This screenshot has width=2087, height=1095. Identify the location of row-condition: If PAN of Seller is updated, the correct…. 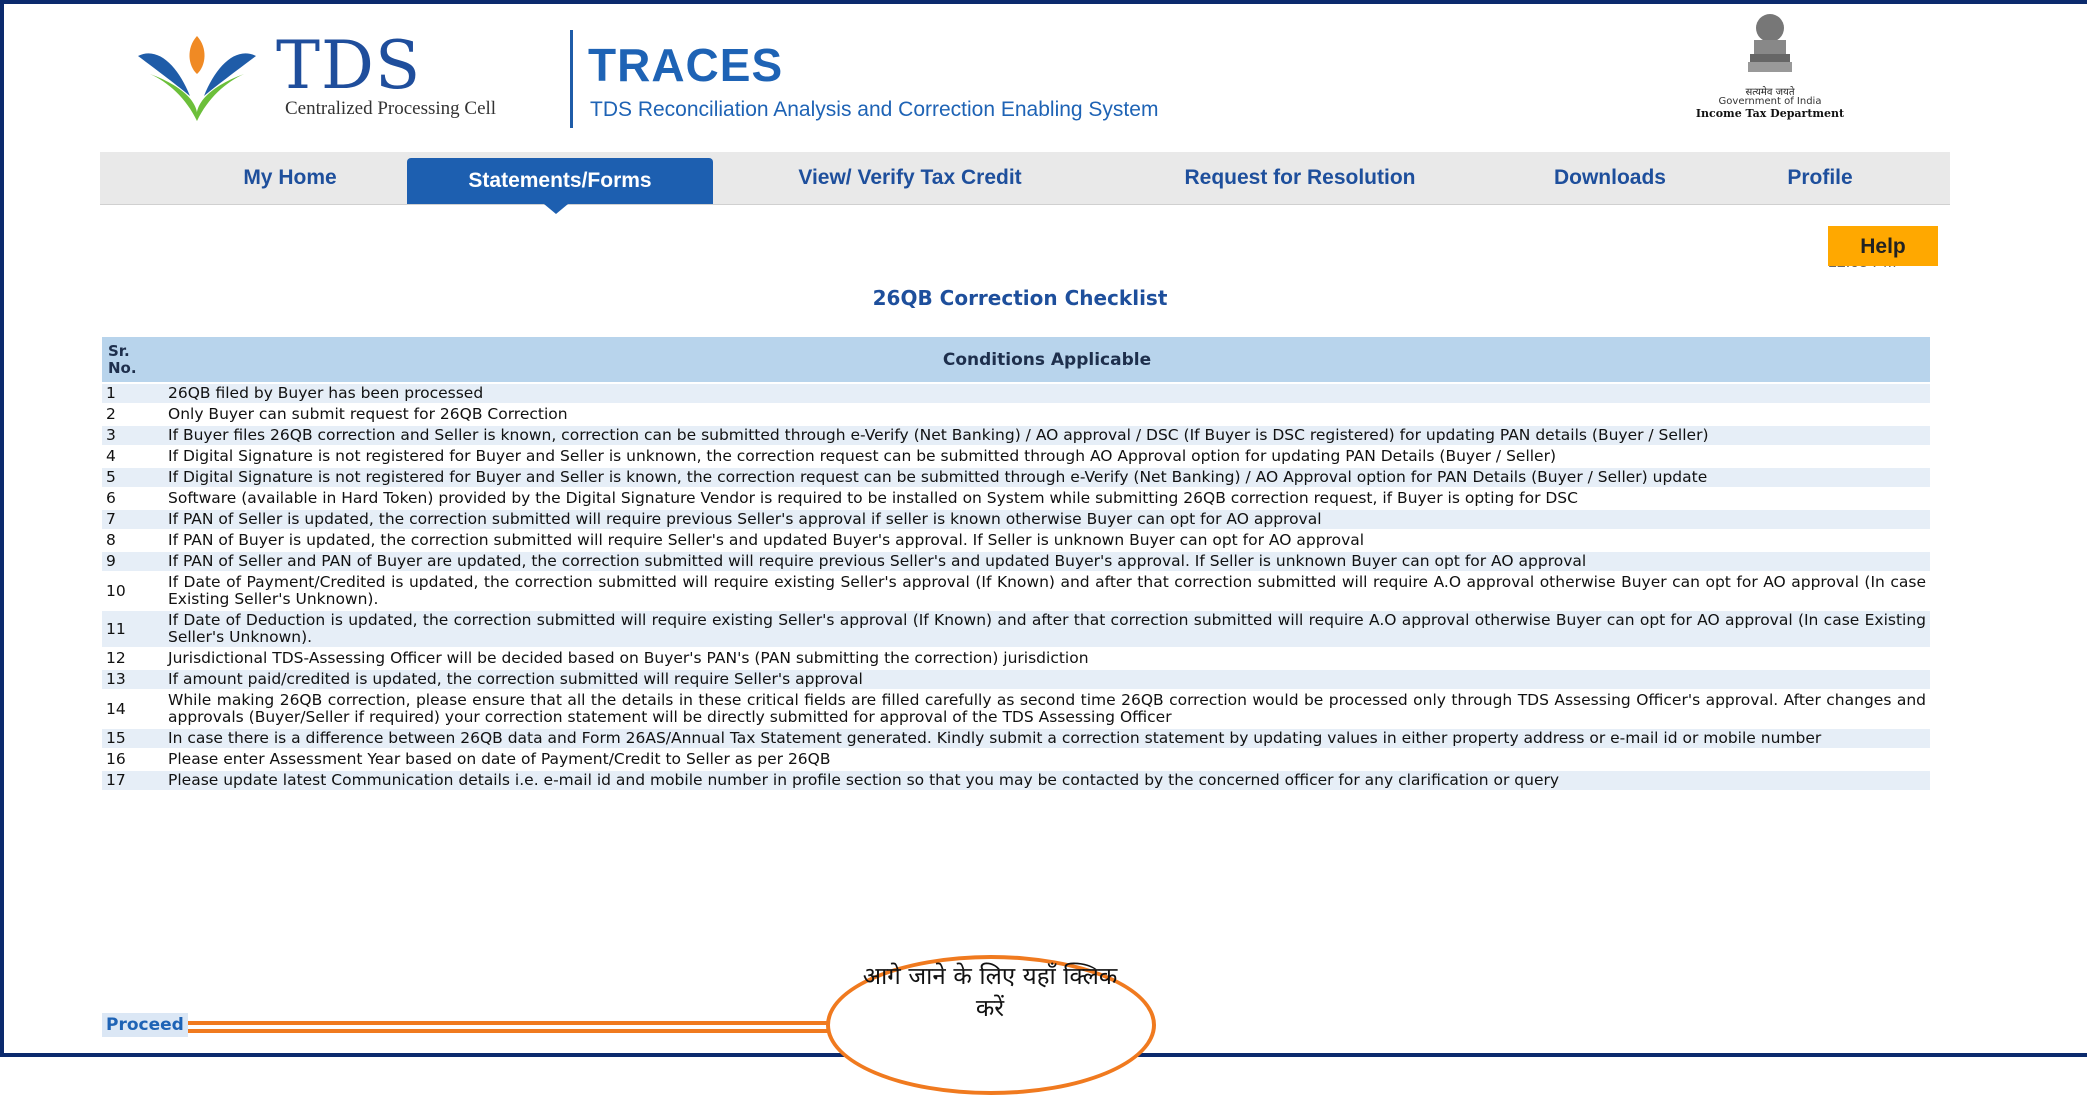
(1047, 519).